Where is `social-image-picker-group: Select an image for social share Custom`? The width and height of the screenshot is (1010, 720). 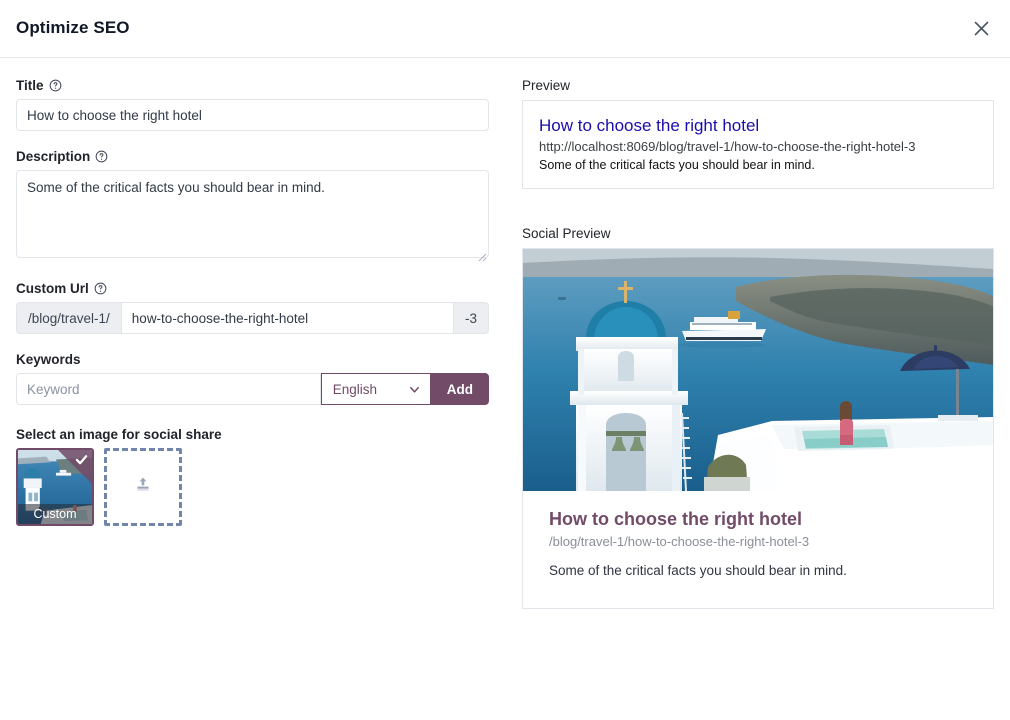
social-image-picker-group: Select an image for social share Custom is located at coordinates (252, 476).